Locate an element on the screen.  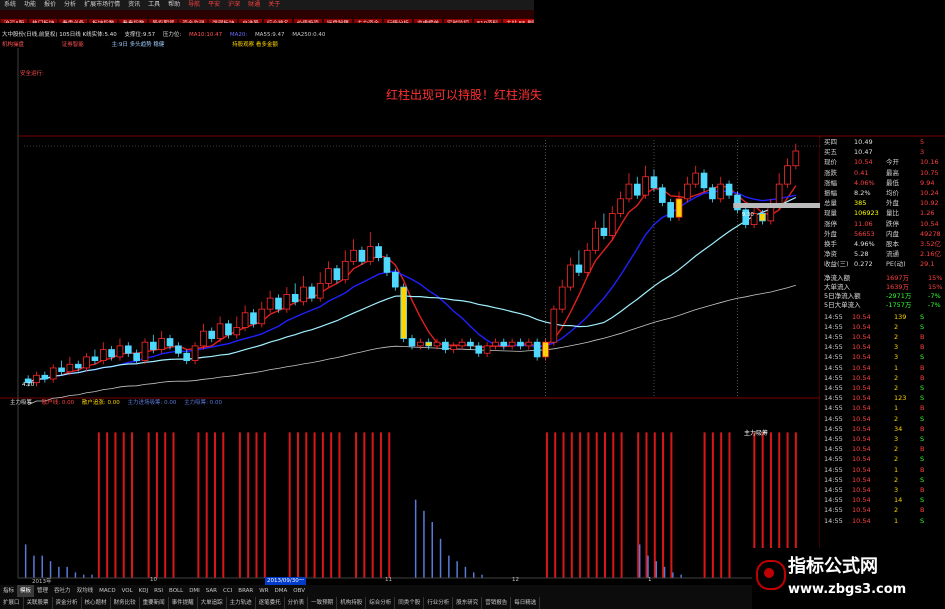
indicator-tab: RSI is located at coordinates (158, 591).